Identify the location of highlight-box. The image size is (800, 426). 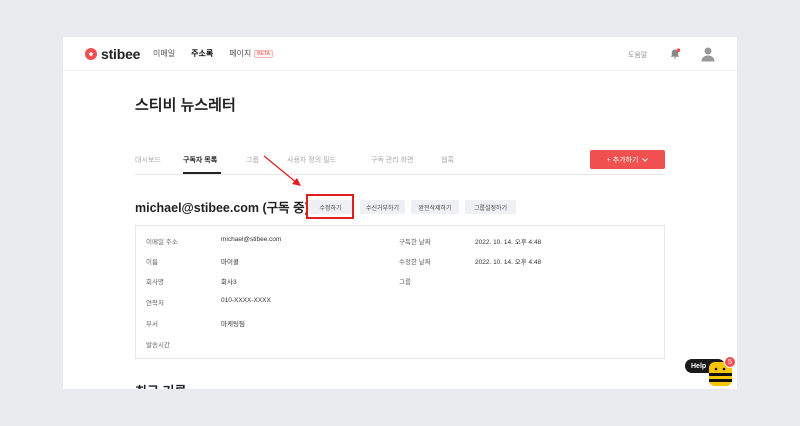
(330, 206).